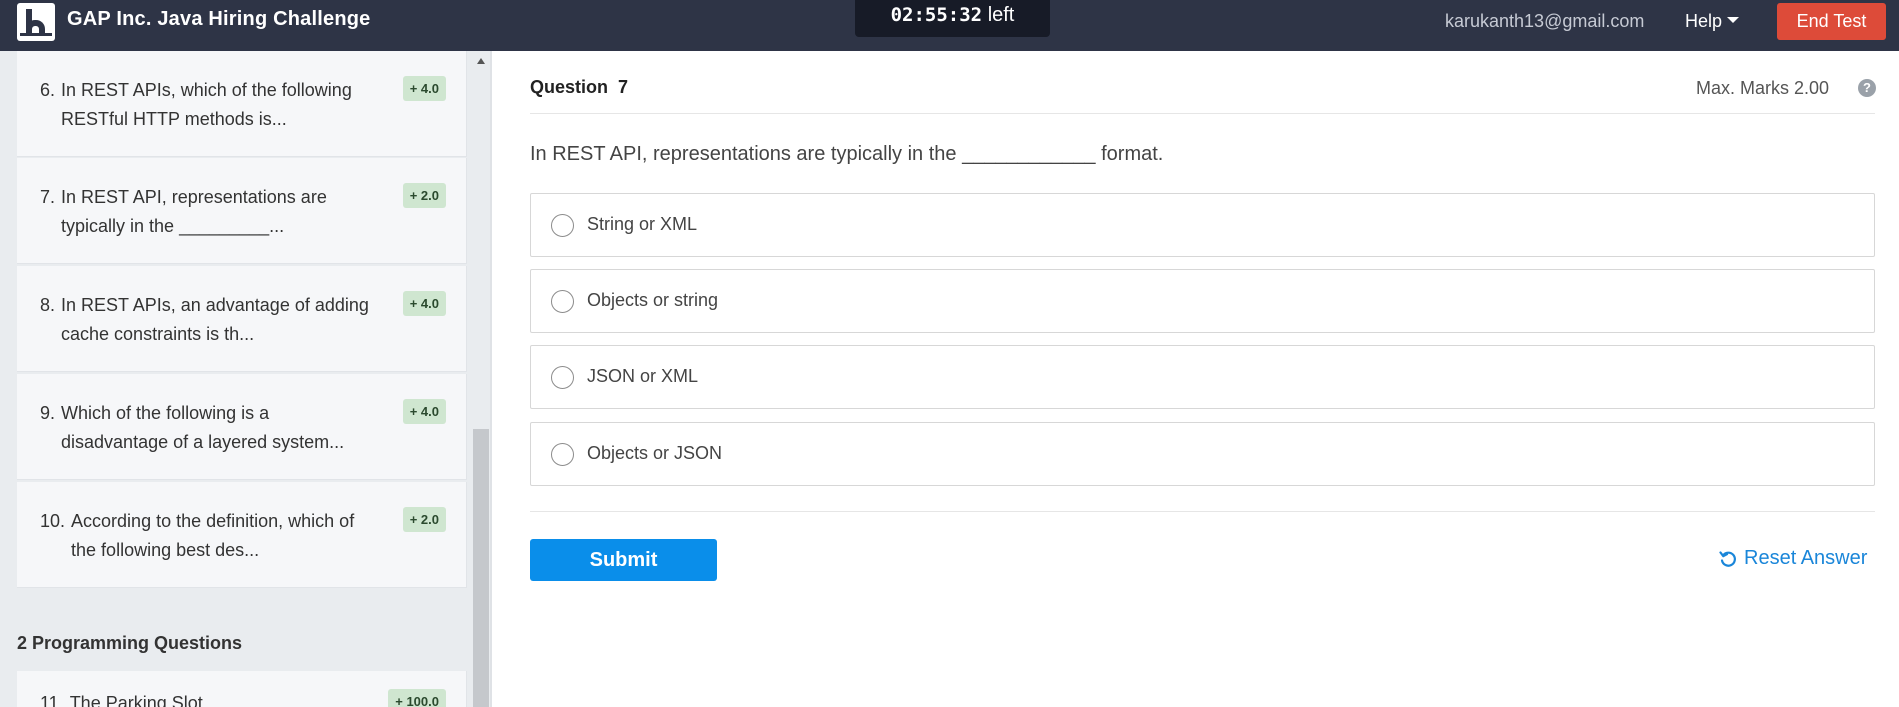  What do you see at coordinates (130, 643) in the screenshot?
I see `section-title: 2 Programming Questions` at bounding box center [130, 643].